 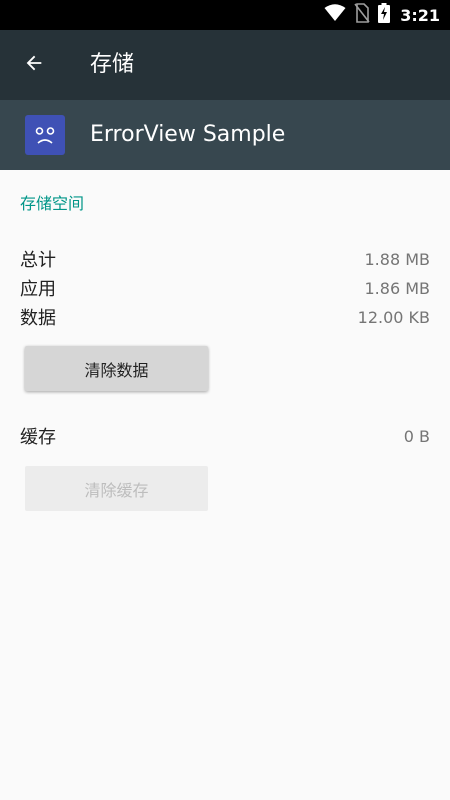 What do you see at coordinates (362, 15) in the screenshot?
I see `no-sim-icon` at bounding box center [362, 15].